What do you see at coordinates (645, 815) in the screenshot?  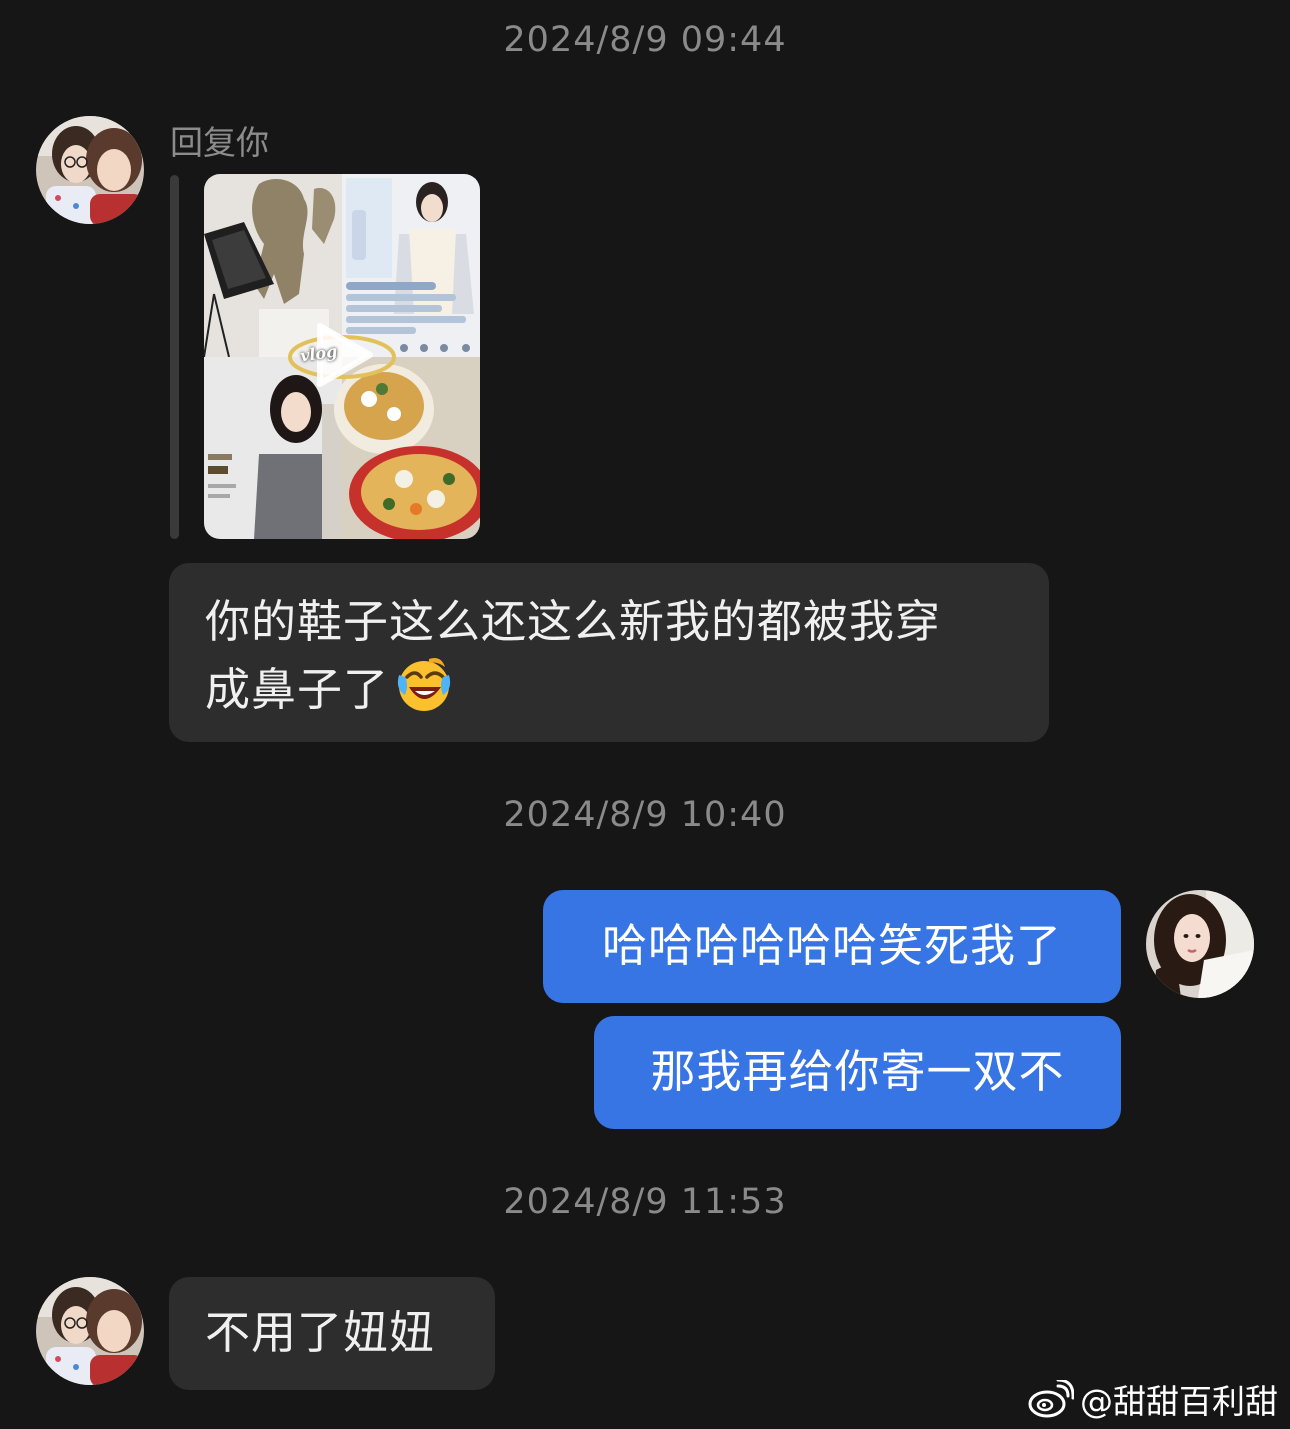 I see `timestamp: 2024/8/9 10:40` at bounding box center [645, 815].